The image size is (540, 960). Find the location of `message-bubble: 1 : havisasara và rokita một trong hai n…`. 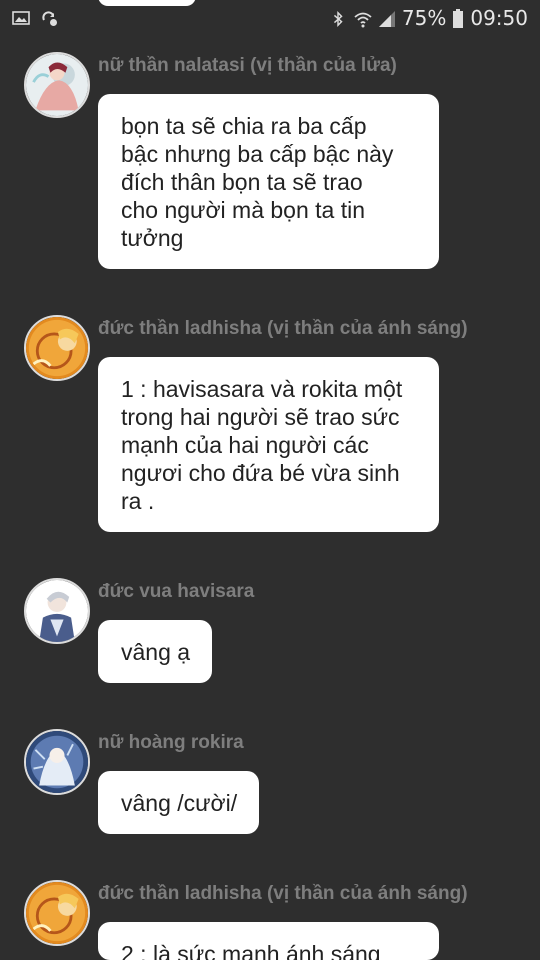

message-bubble: 1 : havisasara và rokita một trong hai n… is located at coordinates (268, 444).